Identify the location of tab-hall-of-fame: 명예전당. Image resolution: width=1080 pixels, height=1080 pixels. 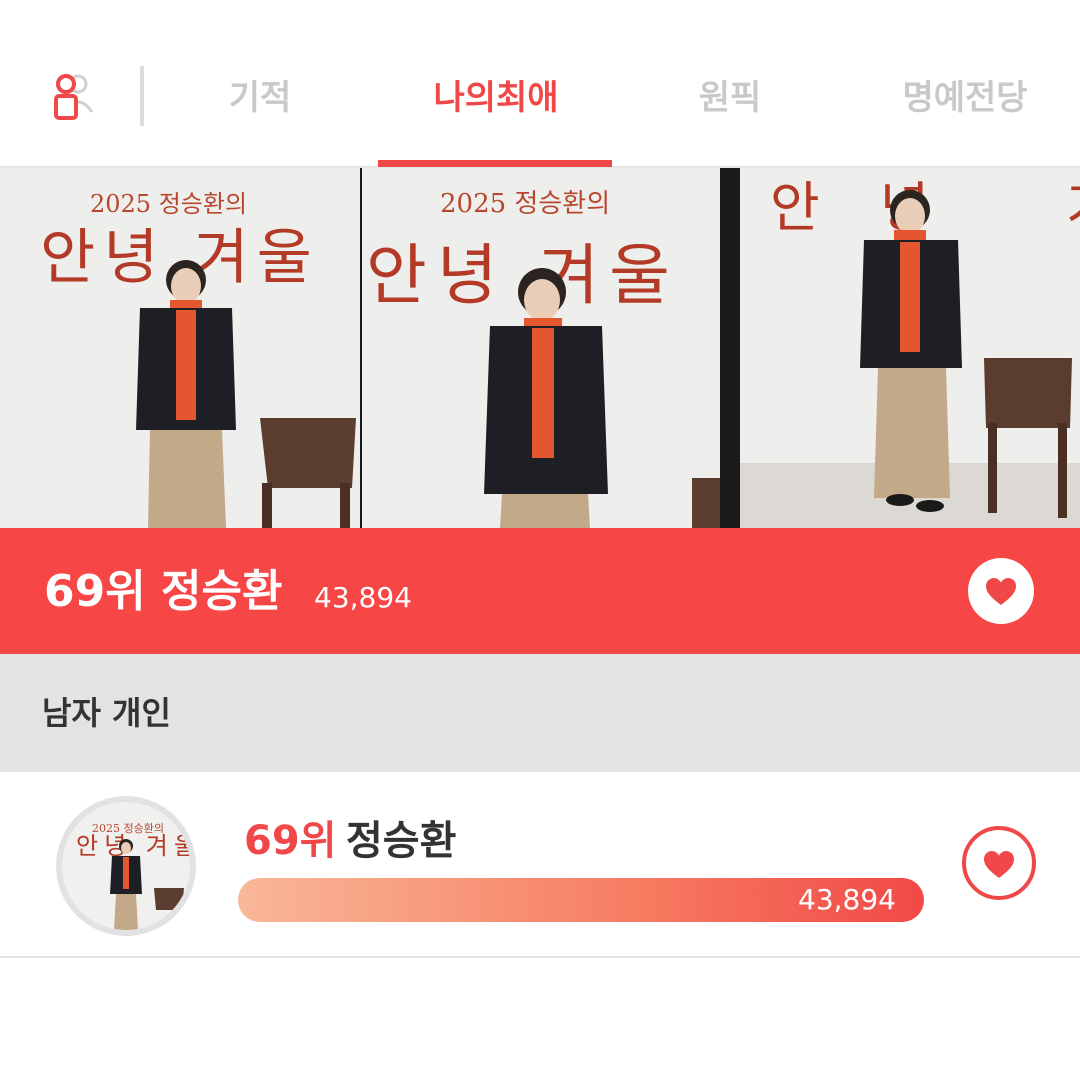
(965, 98).